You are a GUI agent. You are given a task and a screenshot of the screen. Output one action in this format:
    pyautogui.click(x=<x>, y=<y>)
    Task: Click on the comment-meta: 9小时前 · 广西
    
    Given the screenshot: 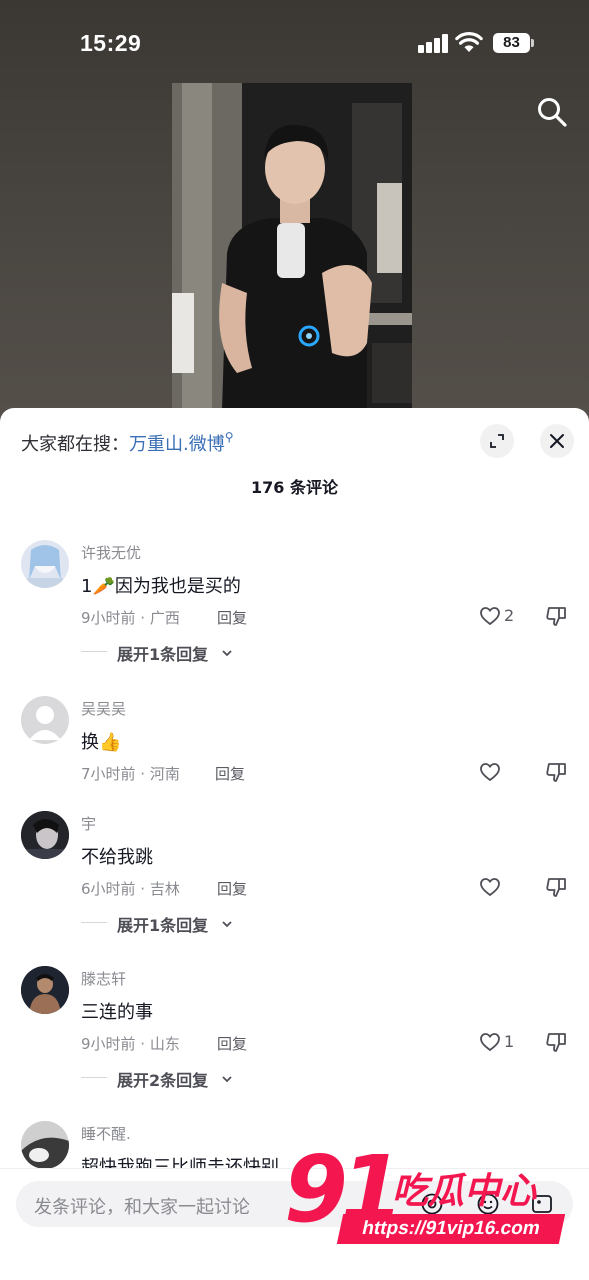 What is the action you would take?
    pyautogui.click(x=130, y=618)
    